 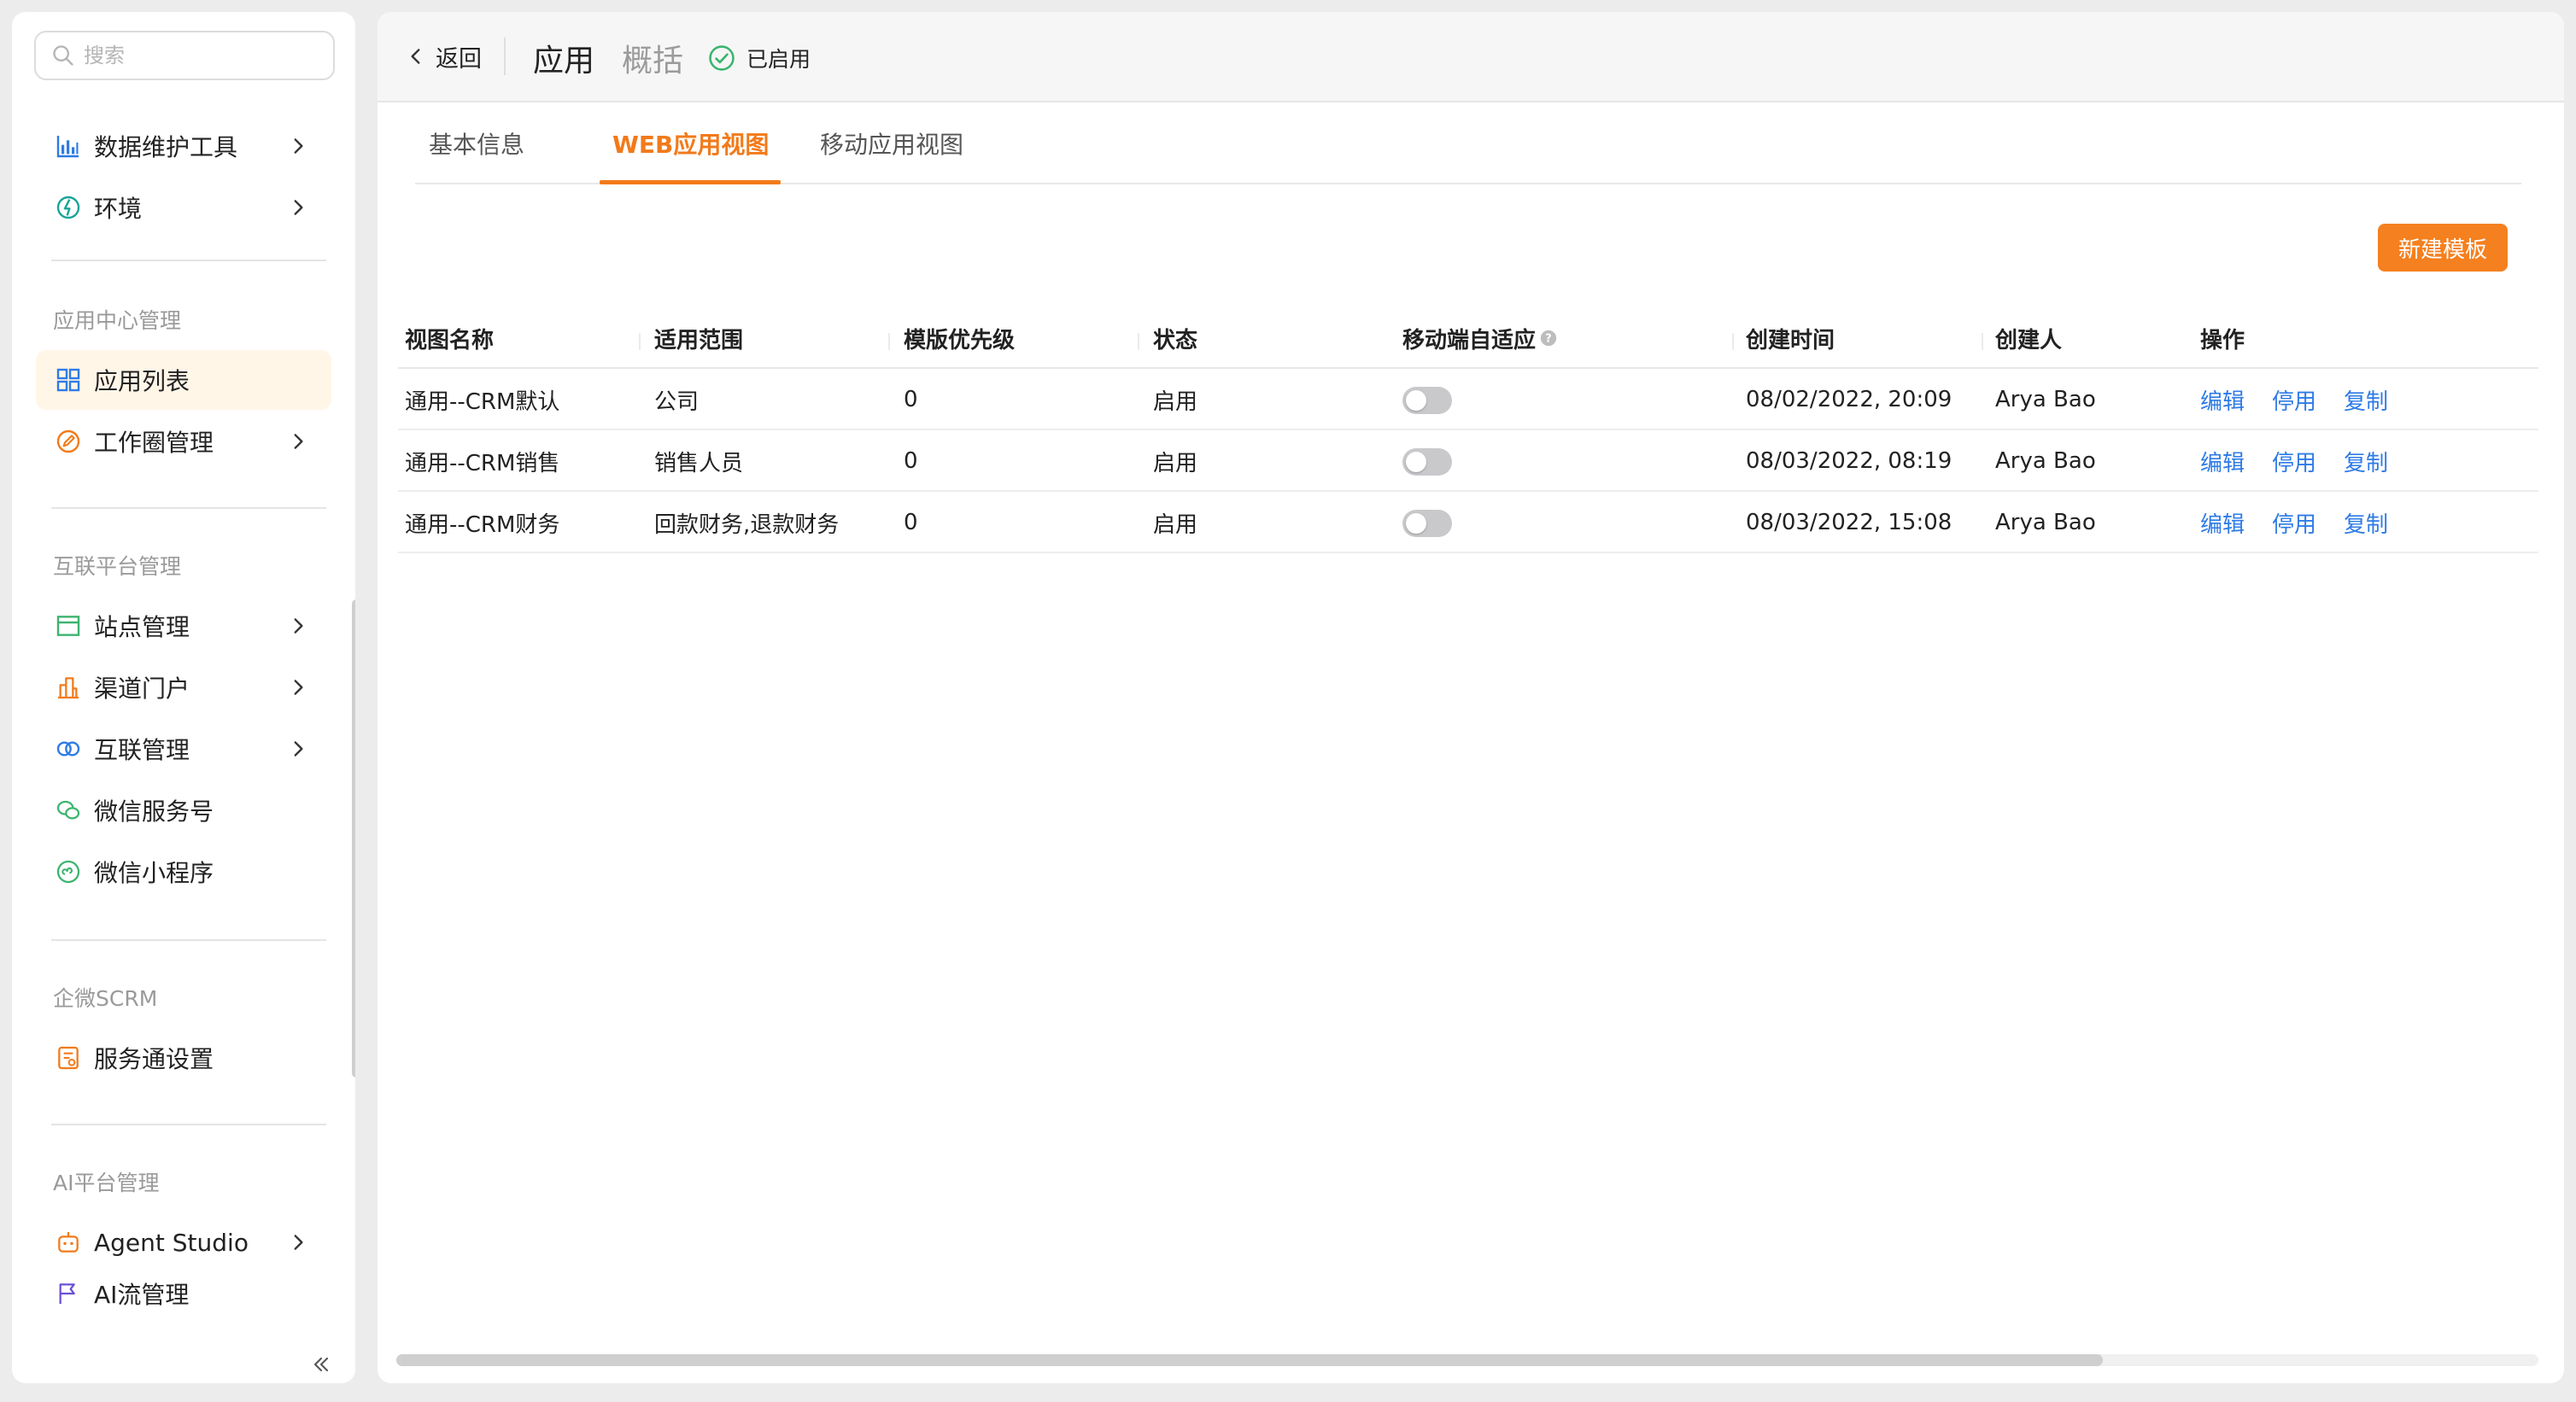 I want to click on help-icon: ?, so click(x=1548, y=339).